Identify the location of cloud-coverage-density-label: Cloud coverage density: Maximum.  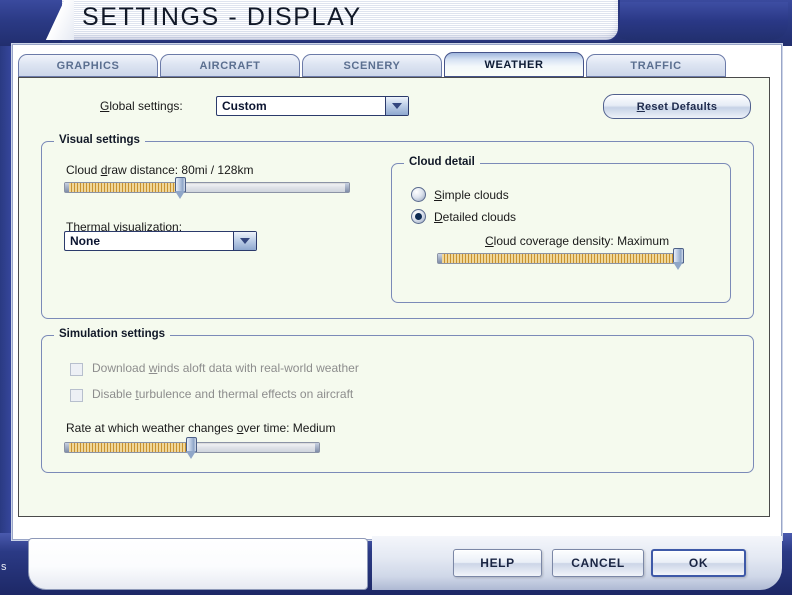
(577, 241).